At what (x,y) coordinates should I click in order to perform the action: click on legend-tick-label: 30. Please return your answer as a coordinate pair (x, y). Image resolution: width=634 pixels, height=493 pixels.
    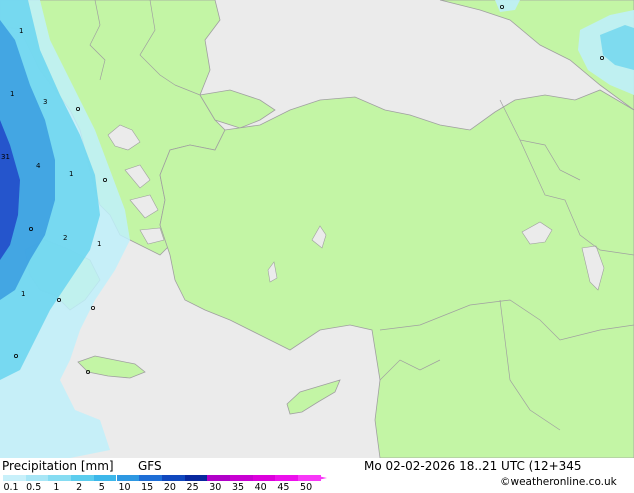
    Looking at the image, I should click on (215, 487).